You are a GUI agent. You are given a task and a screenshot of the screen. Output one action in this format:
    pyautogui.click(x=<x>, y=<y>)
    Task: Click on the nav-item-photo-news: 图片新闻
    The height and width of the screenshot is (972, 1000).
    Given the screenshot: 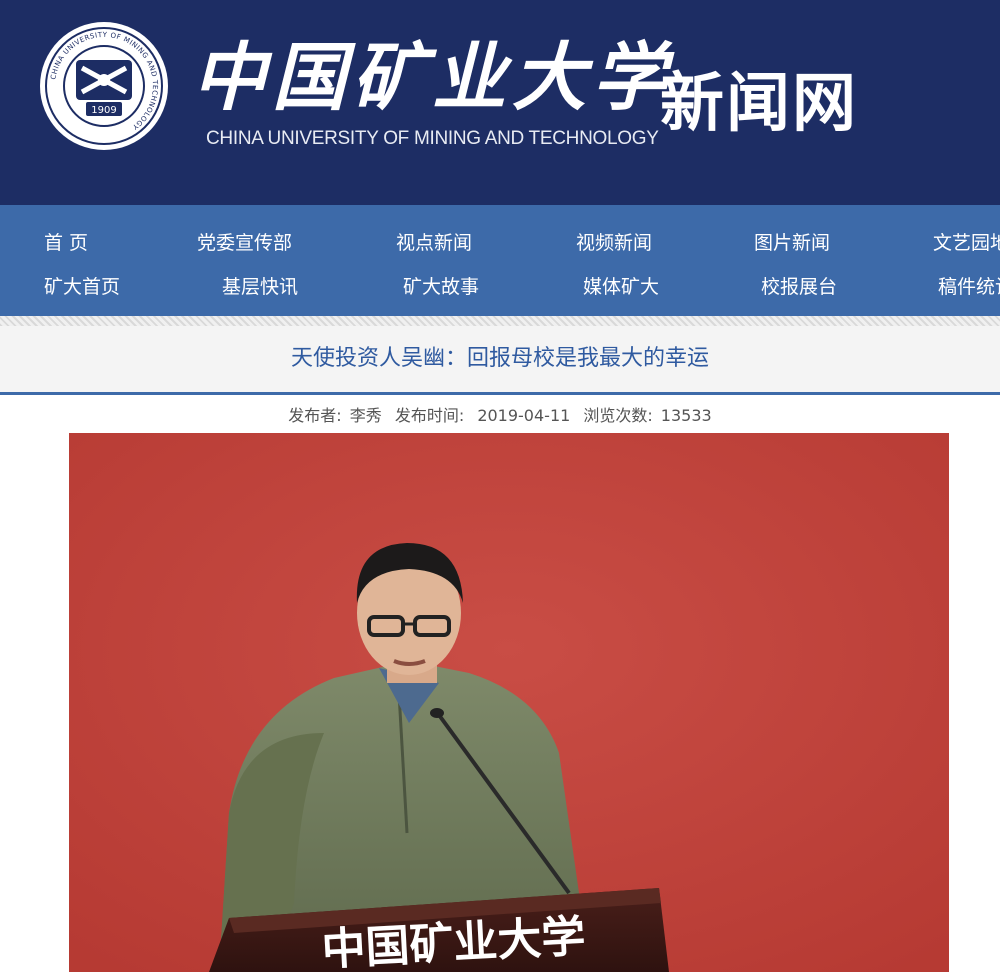 What is the action you would take?
    pyautogui.click(x=792, y=241)
    